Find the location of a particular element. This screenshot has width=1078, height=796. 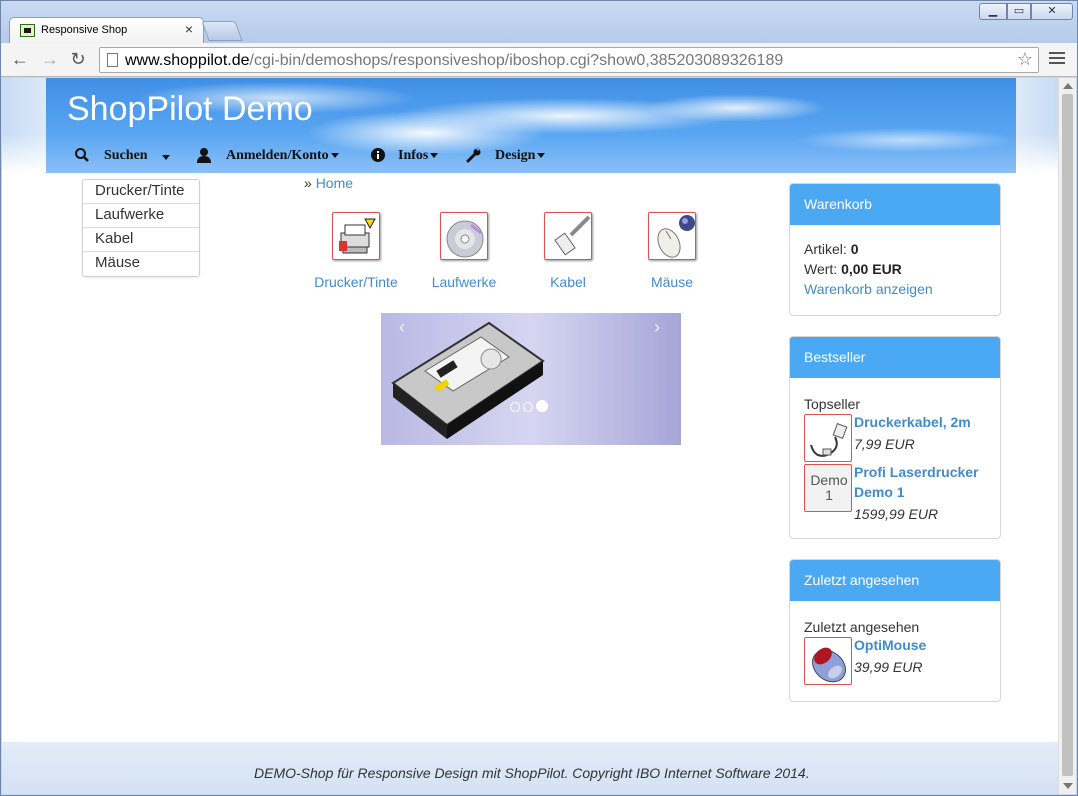

browser-tab: Responsive Shop × is located at coordinates (106, 30).